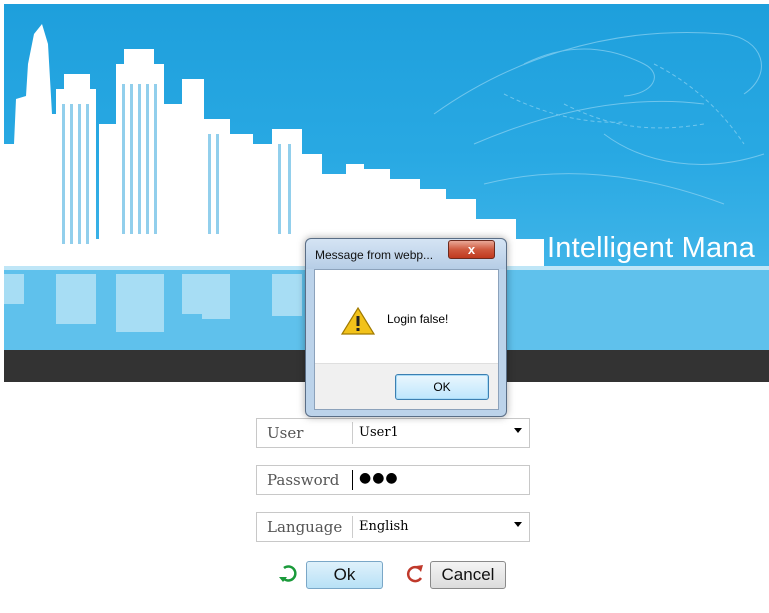 This screenshot has width=769, height=613. I want to click on cancel-button: Cancel, so click(468, 575).